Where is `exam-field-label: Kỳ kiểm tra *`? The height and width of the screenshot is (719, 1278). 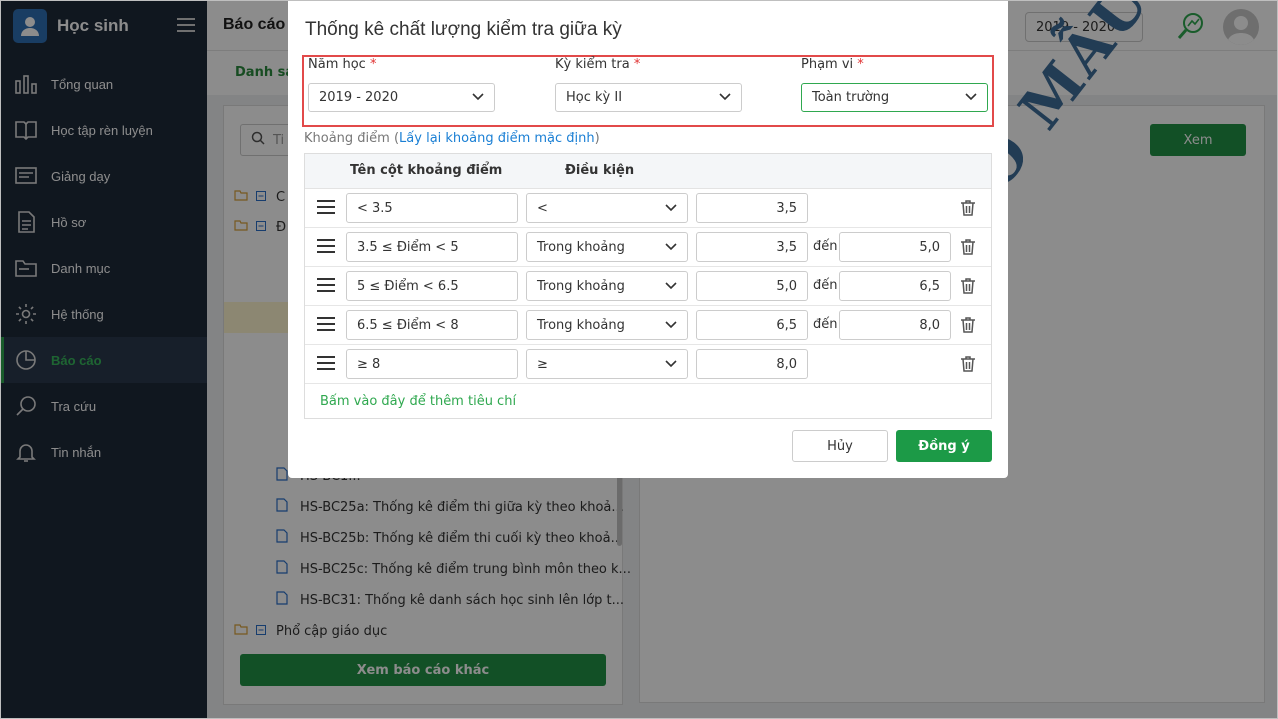 exam-field-label: Kỳ kiểm tra * is located at coordinates (597, 64).